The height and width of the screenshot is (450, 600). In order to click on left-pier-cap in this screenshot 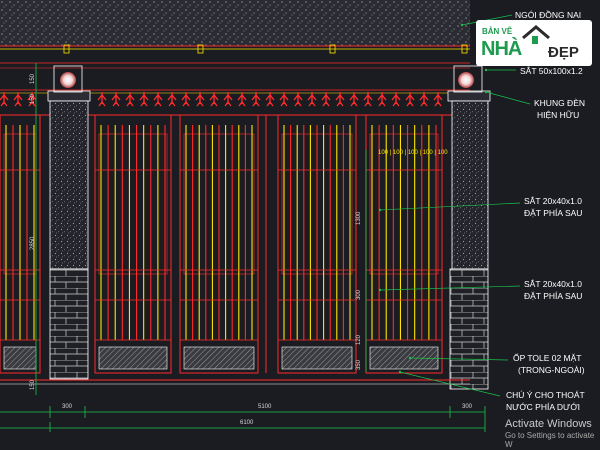, I will do `click(69, 96)`.